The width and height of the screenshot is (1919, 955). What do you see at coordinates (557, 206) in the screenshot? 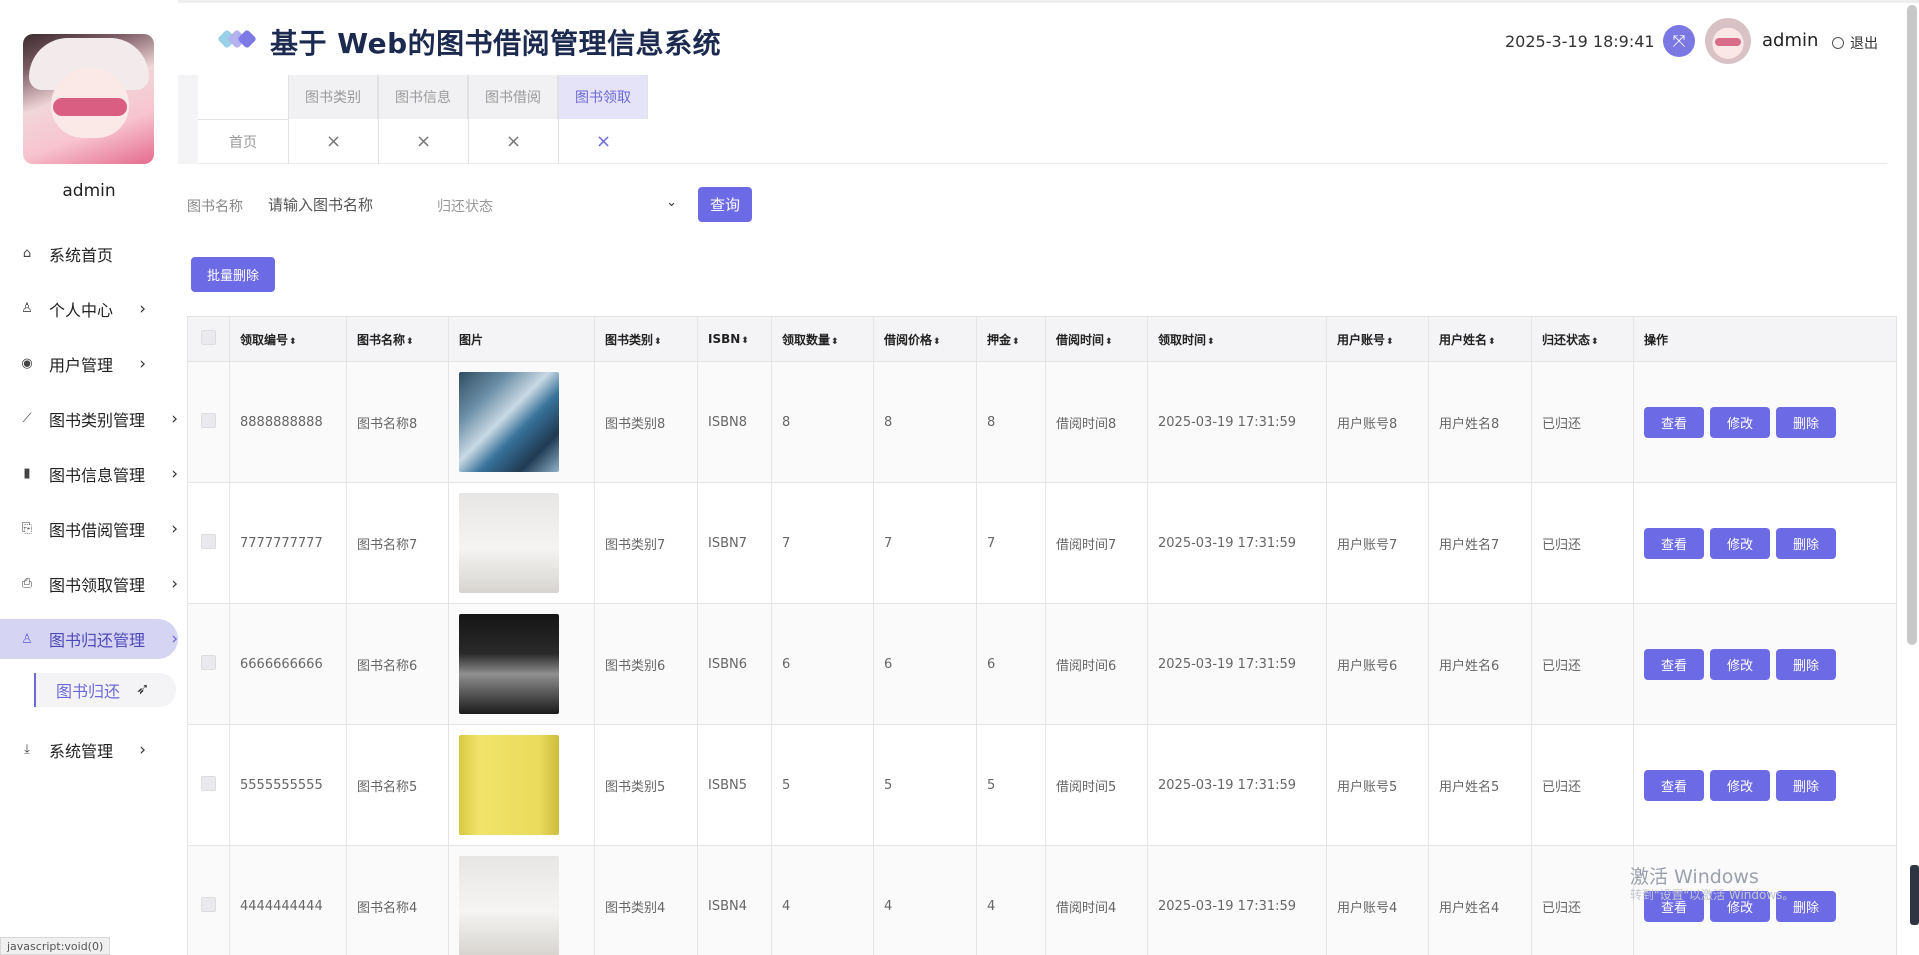
I see `return-status-select: 归还状态 ⌄` at bounding box center [557, 206].